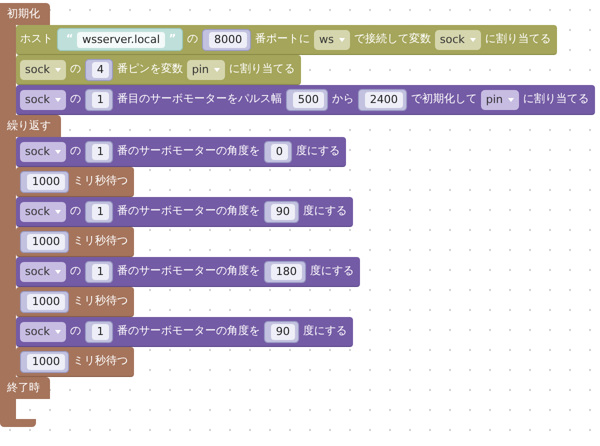 This screenshot has width=600, height=446. Describe the element at coordinates (100, 70) in the screenshot. I see `number-field: 4` at that location.